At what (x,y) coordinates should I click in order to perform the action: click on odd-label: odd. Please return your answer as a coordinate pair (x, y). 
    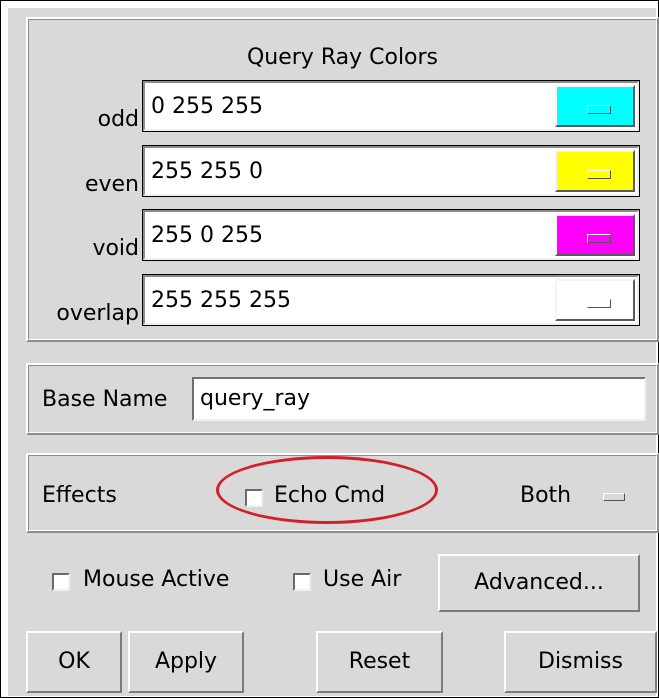
    Looking at the image, I should click on (118, 119).